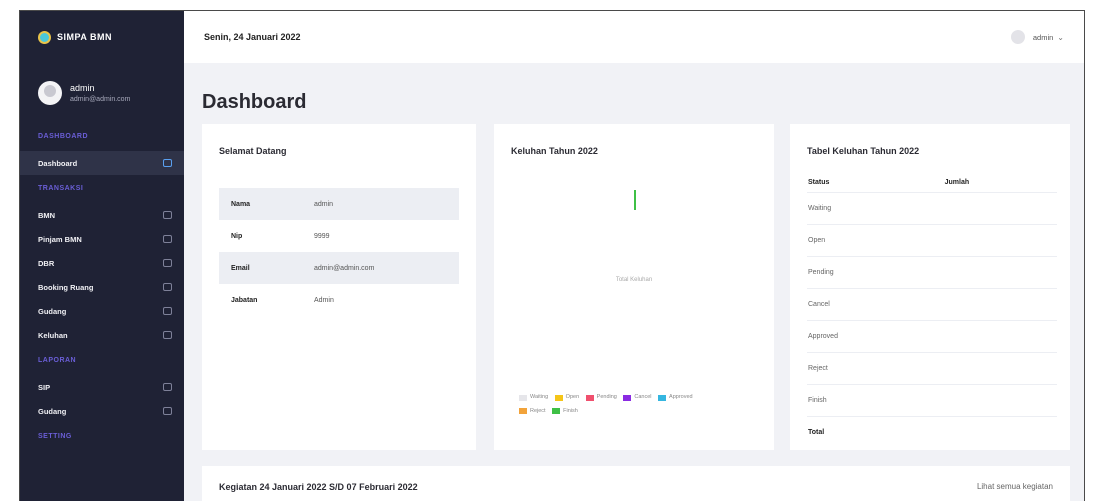  I want to click on legend-item: Cancel, so click(637, 397).